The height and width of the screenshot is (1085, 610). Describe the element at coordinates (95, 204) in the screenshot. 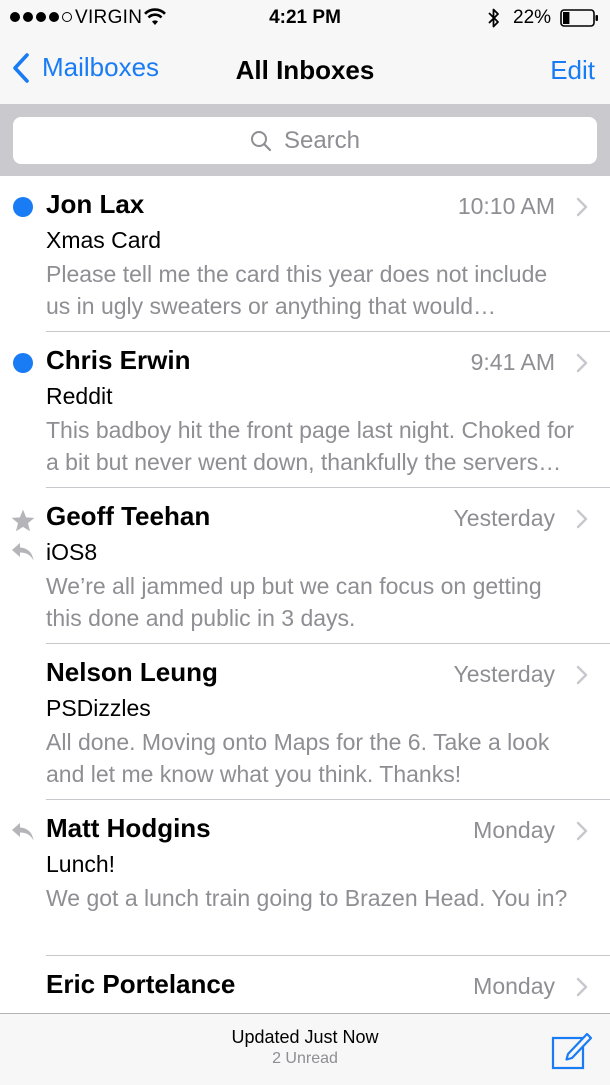

I see `message-sender: Jon Lax` at that location.